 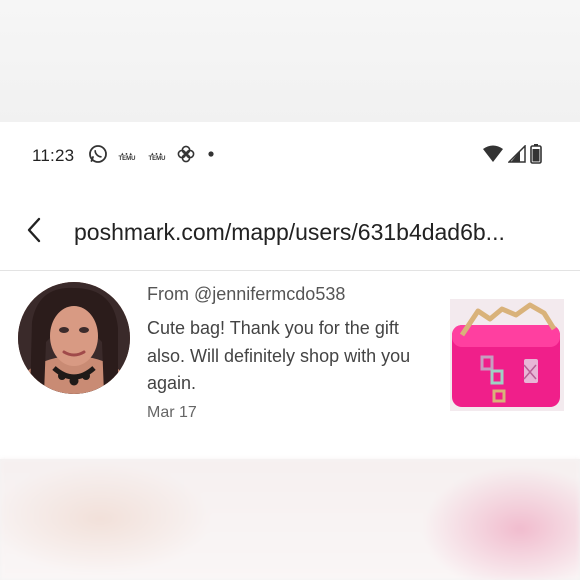 I want to click on pinwheel-icon, so click(x=186, y=156).